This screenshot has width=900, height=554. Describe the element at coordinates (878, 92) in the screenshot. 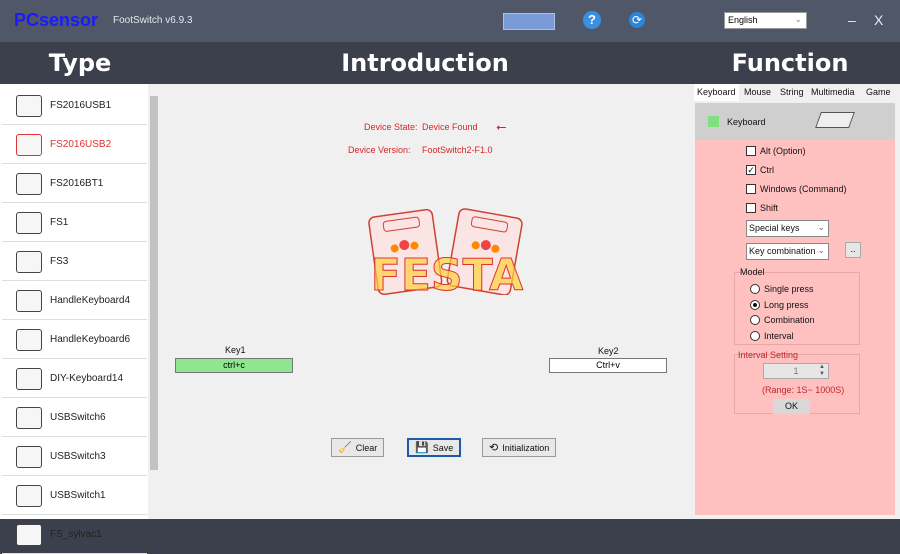

I see `tab-game: Game` at that location.